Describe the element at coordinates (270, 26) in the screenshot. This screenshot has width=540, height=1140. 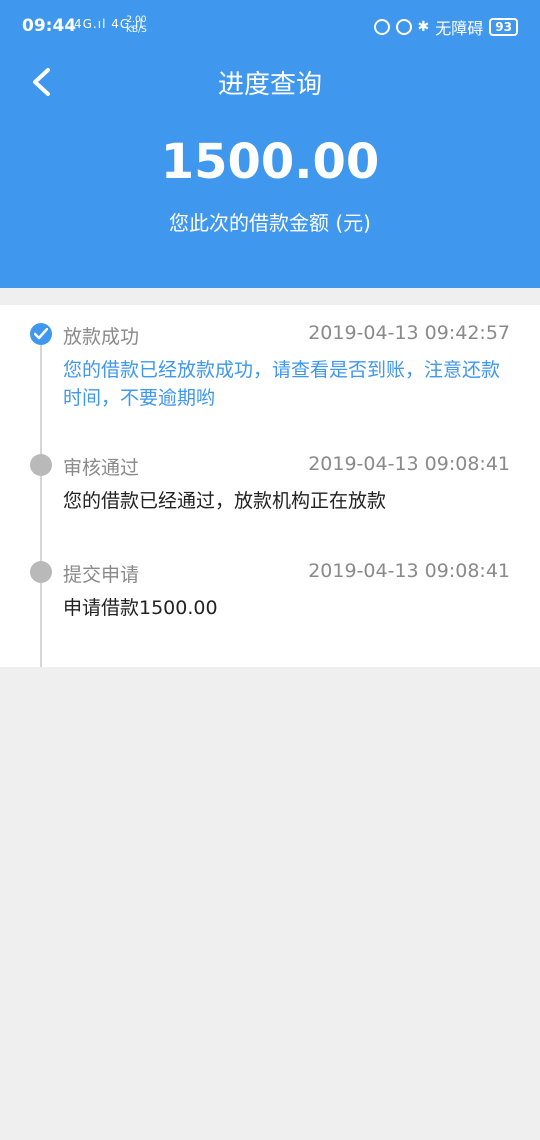
I see `status-bar: 09:44 4G.ıl 4G.ıl 2.00 KB/S ✱ 无障碍 93` at that location.